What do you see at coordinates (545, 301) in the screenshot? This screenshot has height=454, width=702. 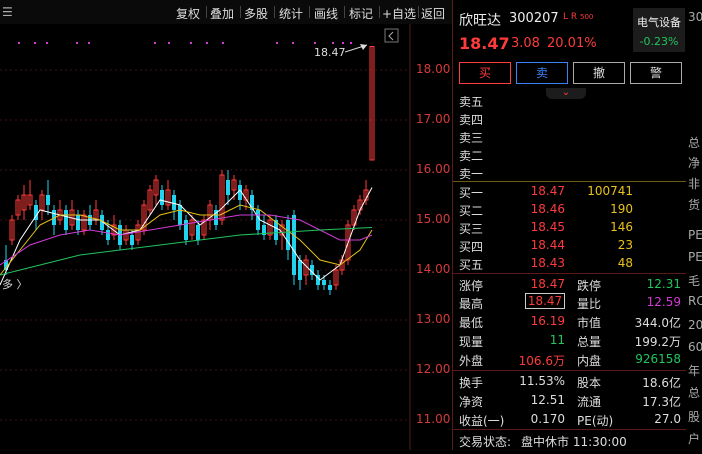 I see `high-value: 18.47` at bounding box center [545, 301].